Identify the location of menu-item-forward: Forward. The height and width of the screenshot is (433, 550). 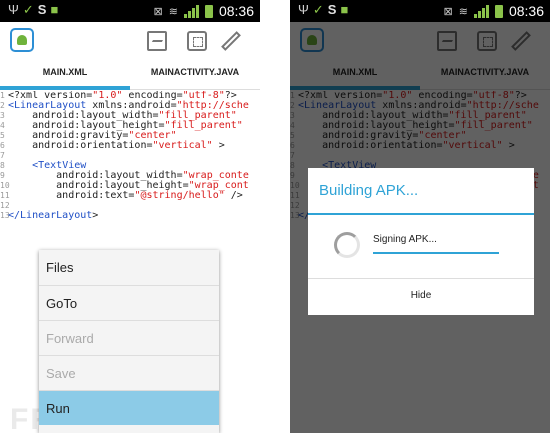
(129, 337).